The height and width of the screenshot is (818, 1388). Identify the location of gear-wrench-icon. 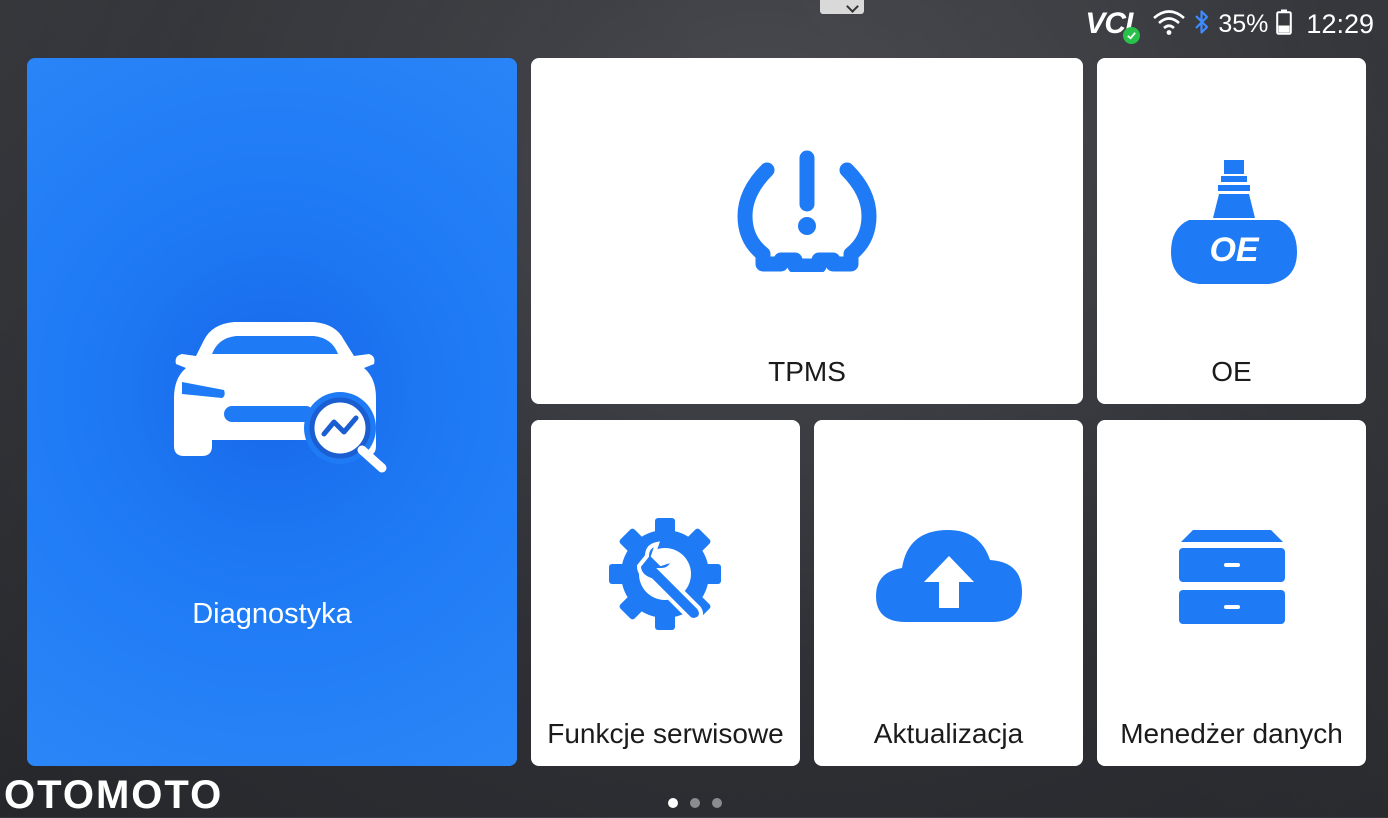
(665, 574).